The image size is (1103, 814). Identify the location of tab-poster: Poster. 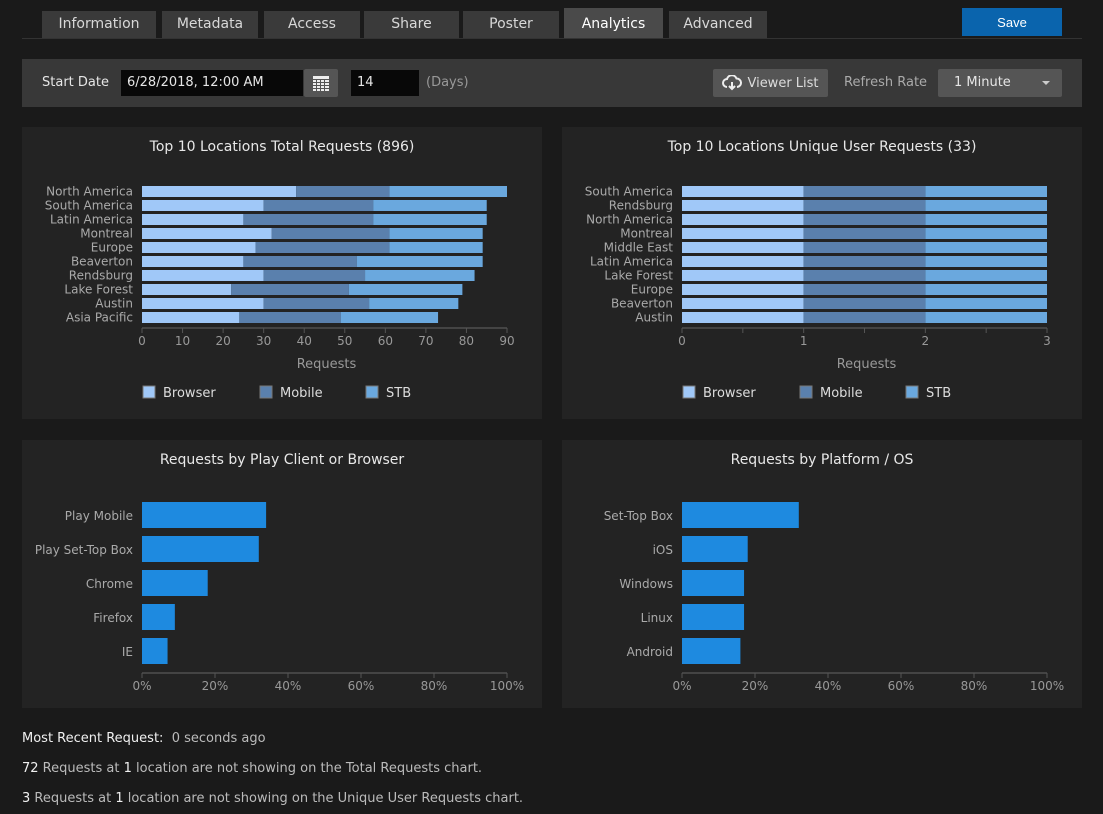
(511, 24).